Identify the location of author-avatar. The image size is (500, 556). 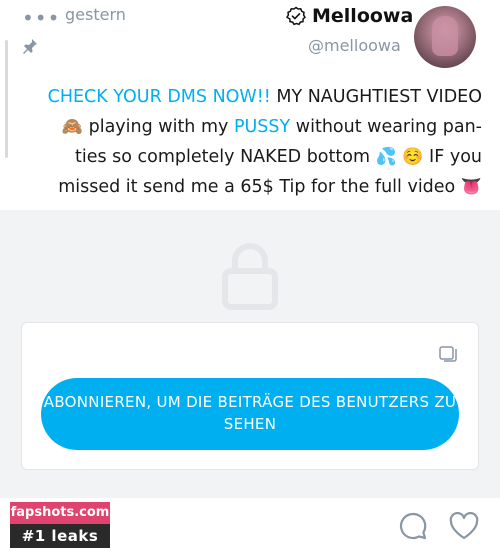
(445, 37).